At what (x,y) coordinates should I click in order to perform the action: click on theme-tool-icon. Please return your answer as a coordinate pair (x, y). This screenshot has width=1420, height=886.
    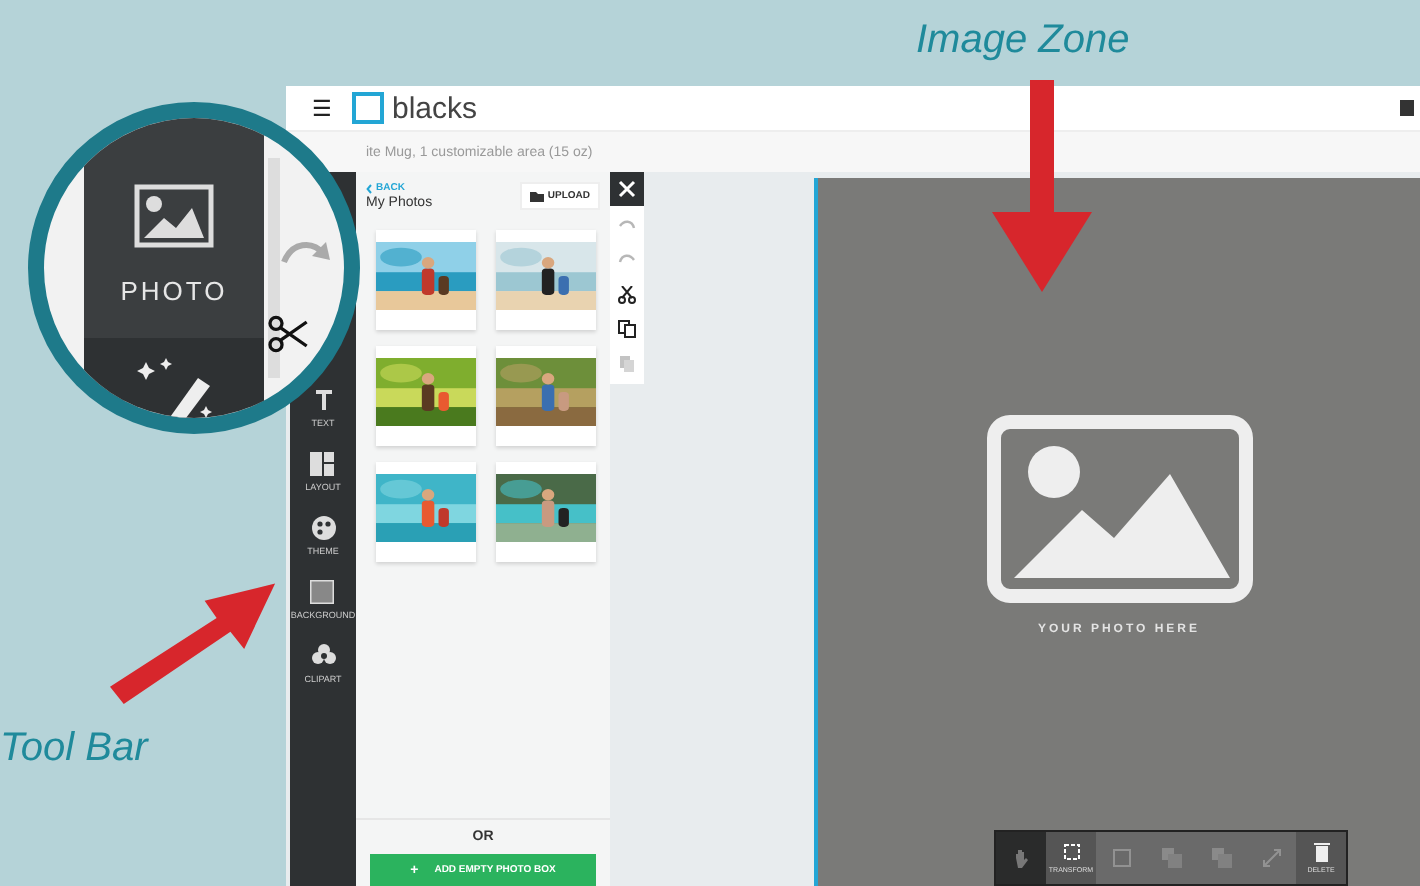
    Looking at the image, I should click on (323, 528).